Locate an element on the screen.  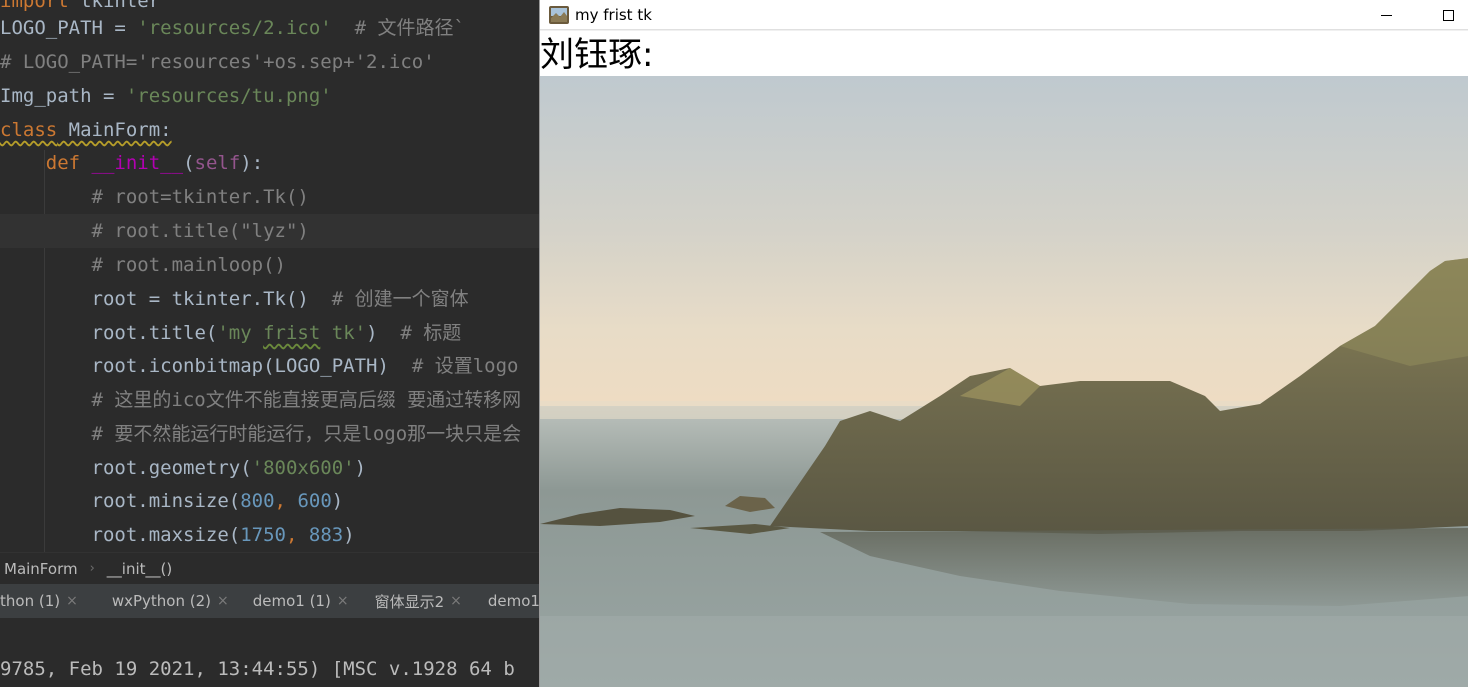
code-line: root = tkinter.Tk() # 创建一个窗体 is located at coordinates (269, 299).